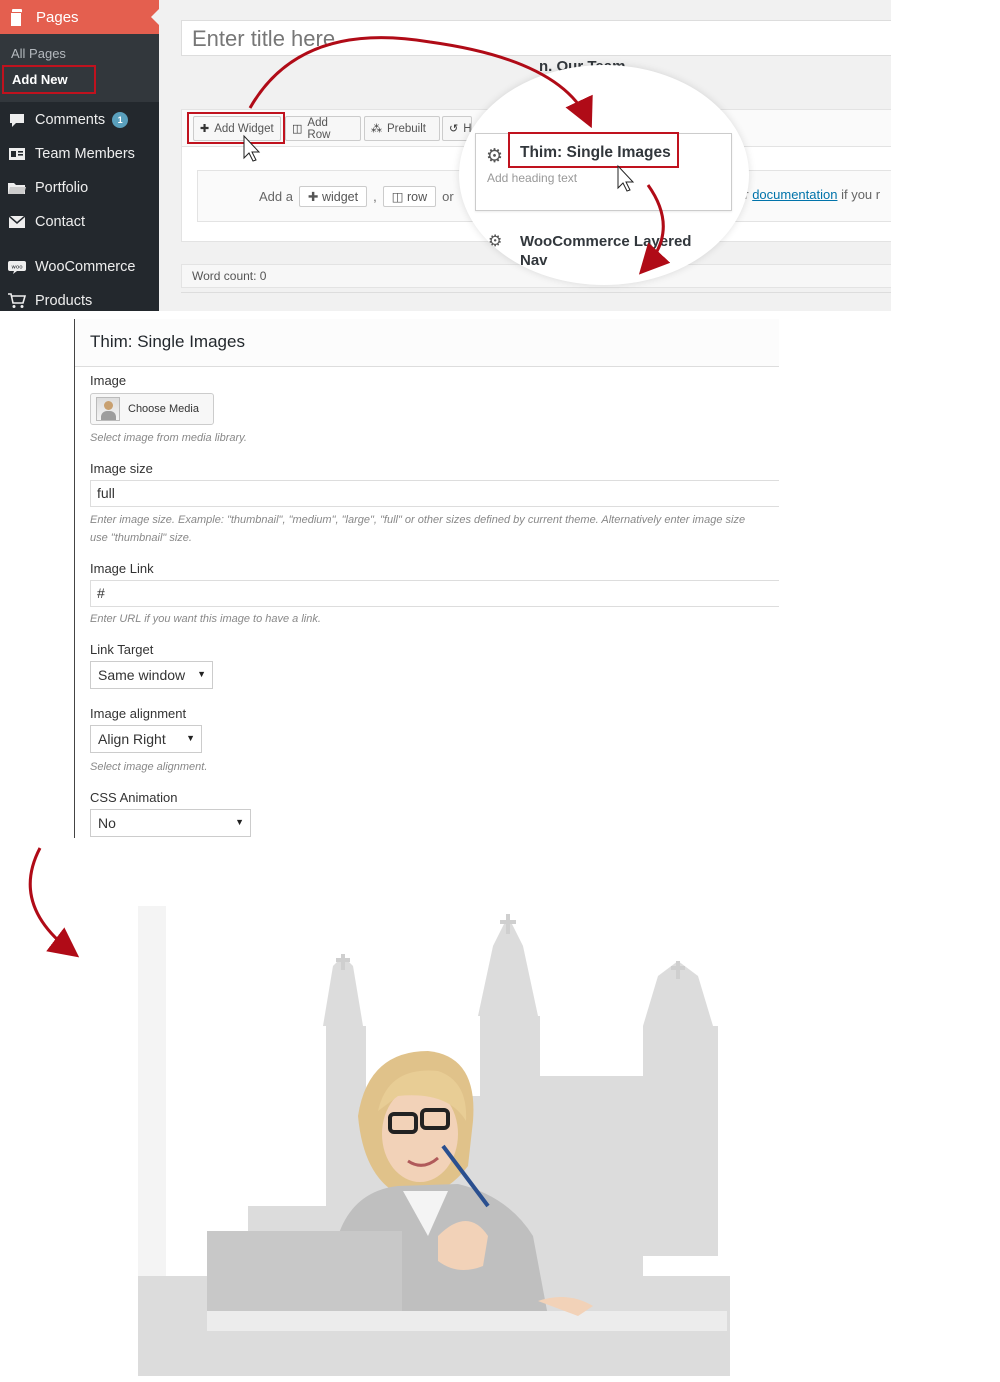 Image resolution: width=1000 pixels, height=1382 pixels. I want to click on sidebar-item-label: Portfolio, so click(62, 188).